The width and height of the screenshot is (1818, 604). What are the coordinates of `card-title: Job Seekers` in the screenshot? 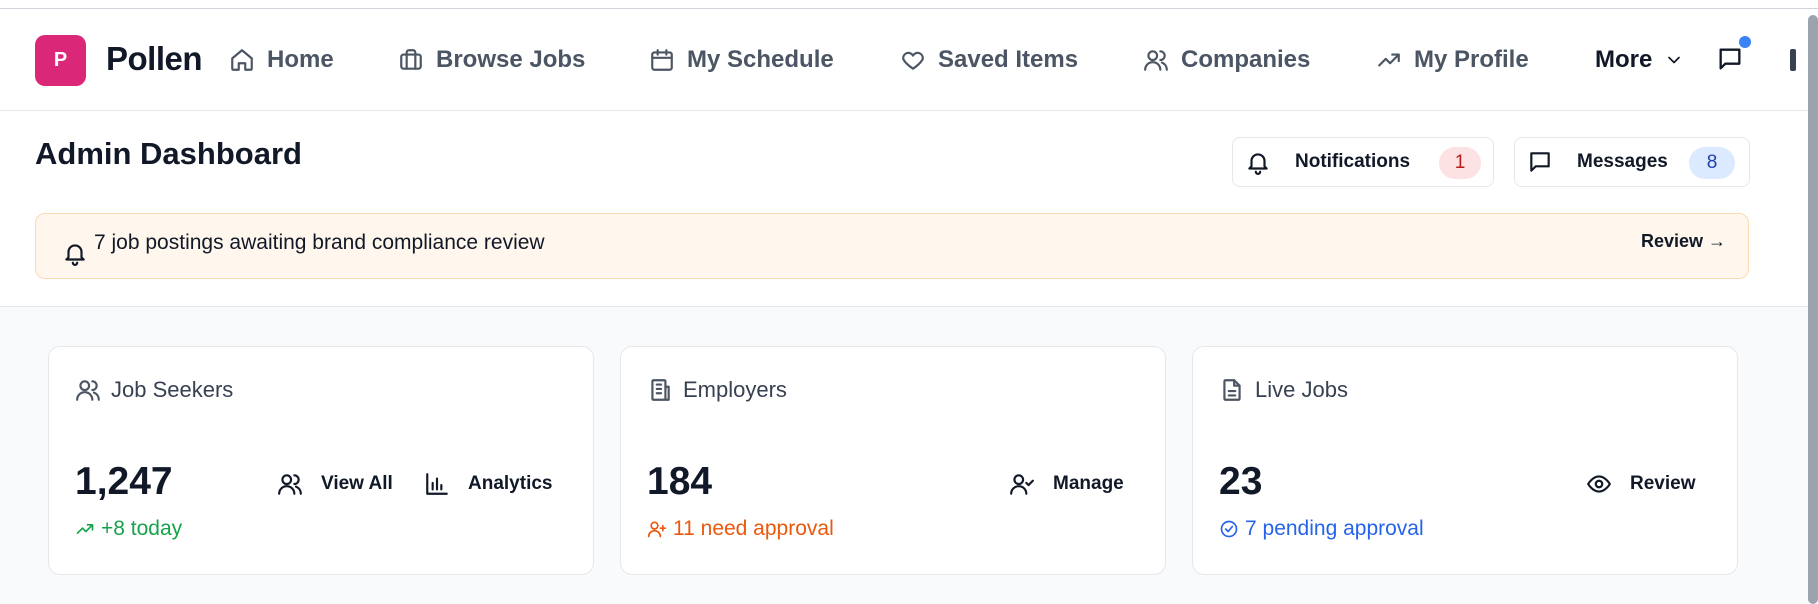 It's located at (172, 389).